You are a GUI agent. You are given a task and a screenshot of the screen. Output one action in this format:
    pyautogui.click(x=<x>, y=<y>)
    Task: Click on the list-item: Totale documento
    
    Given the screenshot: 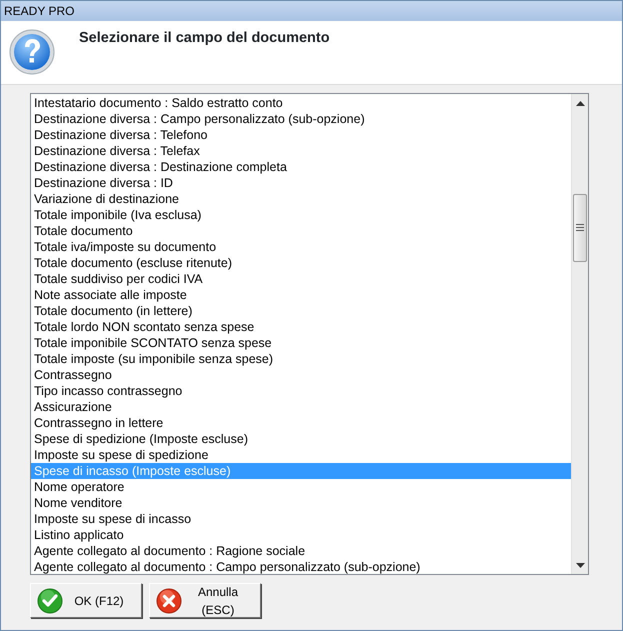 What is the action you would take?
    pyautogui.click(x=301, y=231)
    